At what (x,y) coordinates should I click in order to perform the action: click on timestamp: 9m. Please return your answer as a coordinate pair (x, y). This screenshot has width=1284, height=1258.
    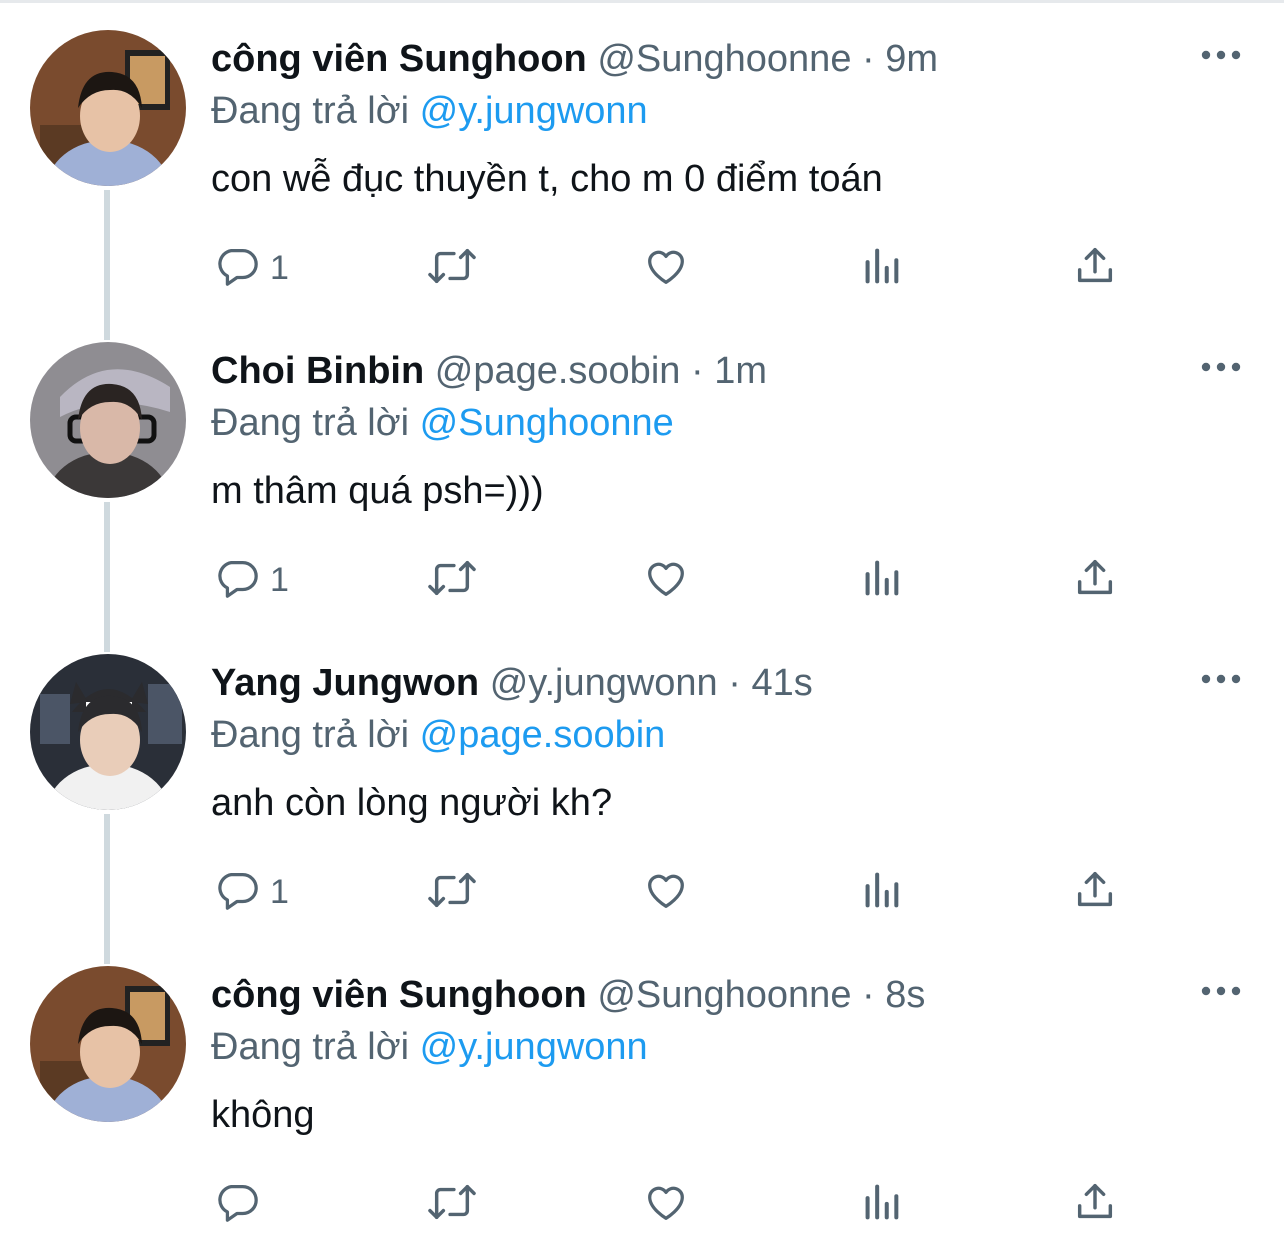
    Looking at the image, I should click on (911, 59).